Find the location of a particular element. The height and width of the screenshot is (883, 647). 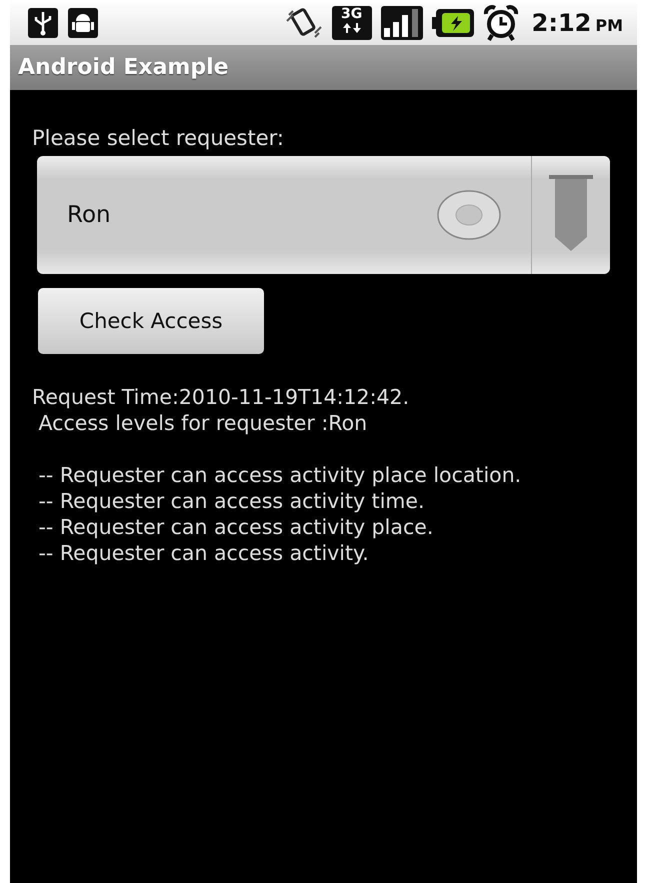

robot-icon is located at coordinates (83, 23).